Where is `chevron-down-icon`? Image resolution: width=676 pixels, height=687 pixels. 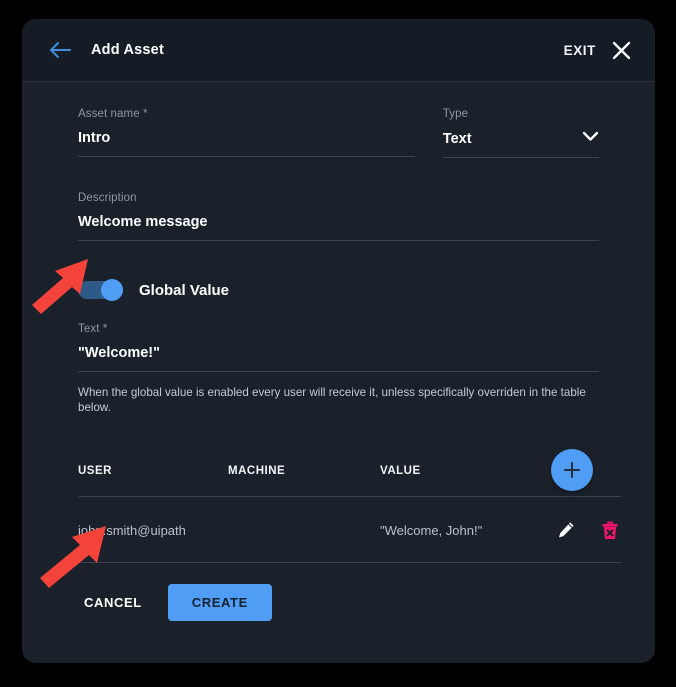 chevron-down-icon is located at coordinates (590, 138).